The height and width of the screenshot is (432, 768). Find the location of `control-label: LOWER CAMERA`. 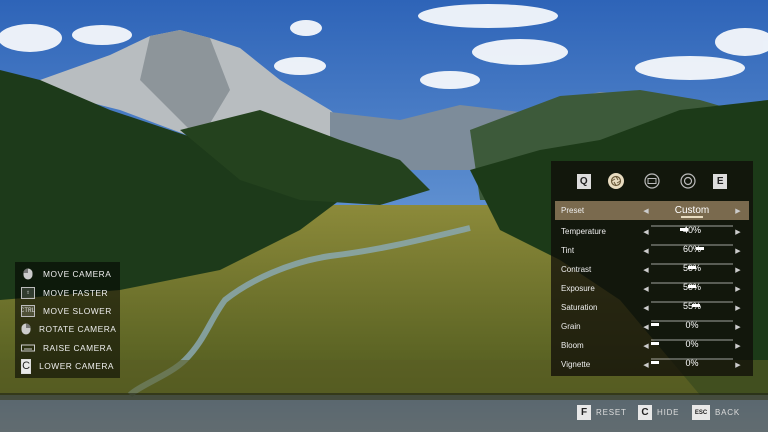

control-label: LOWER CAMERA is located at coordinates (76, 366).